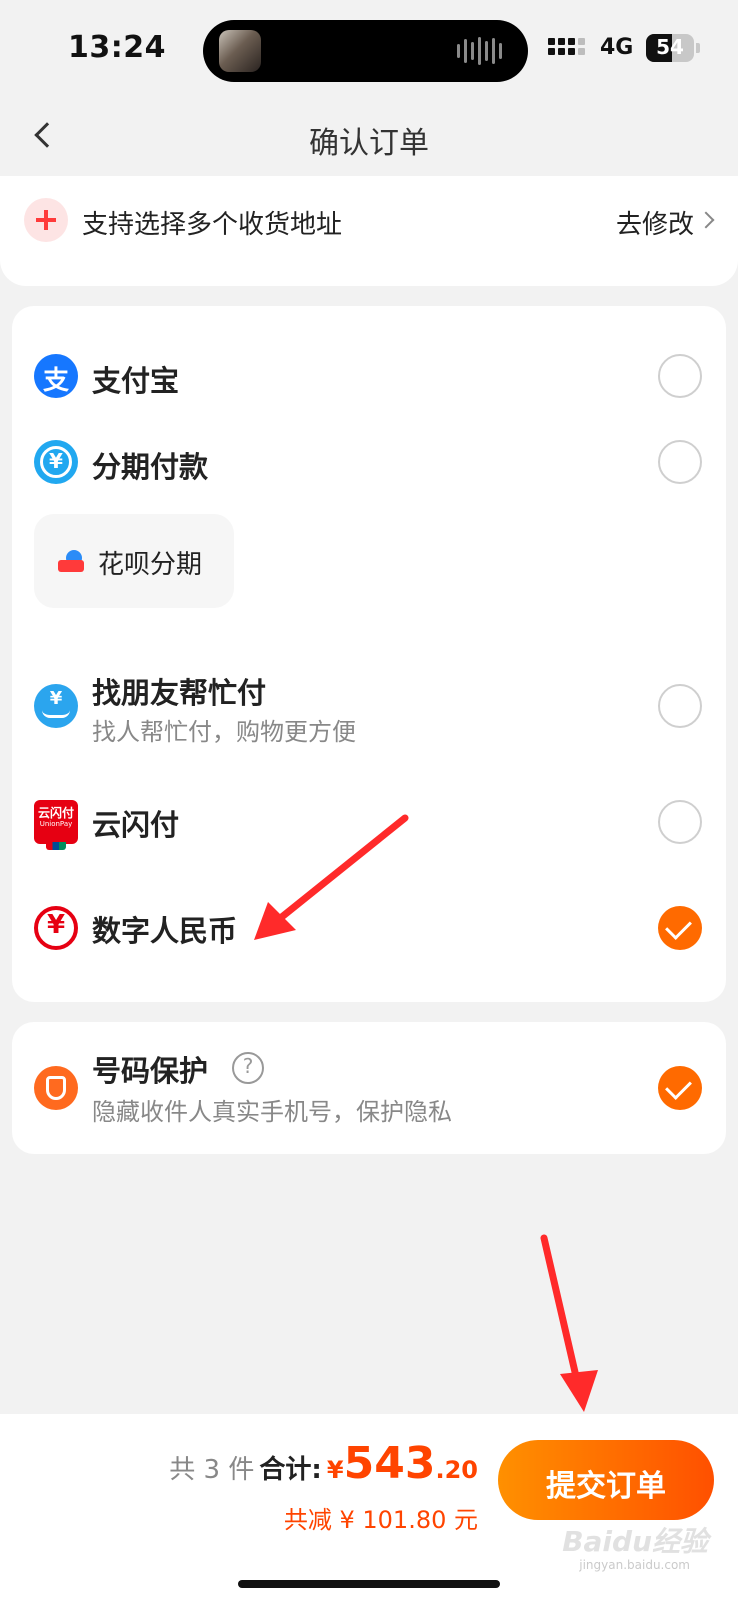 The height and width of the screenshot is (1600, 738). I want to click on total-decimal: .20, so click(456, 1470).